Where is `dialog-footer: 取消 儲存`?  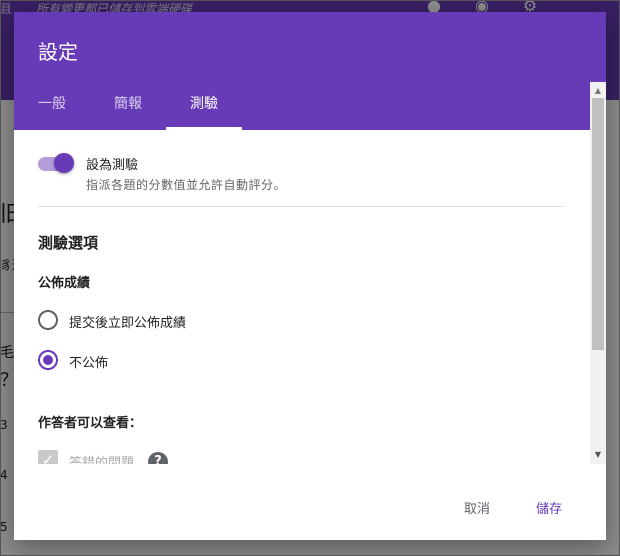 dialog-footer: 取消 儲存 is located at coordinates (310, 502).